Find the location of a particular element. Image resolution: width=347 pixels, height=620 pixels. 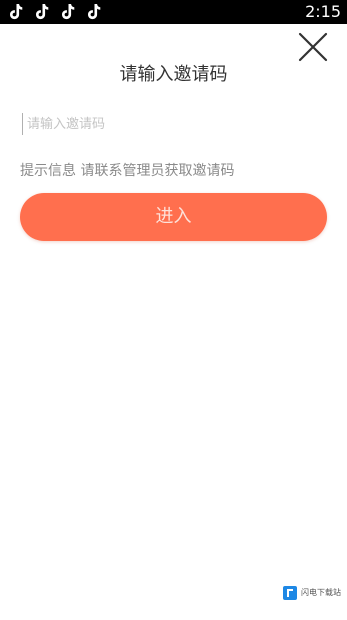

watermark-text: 闪电下载站 is located at coordinates (321, 592).